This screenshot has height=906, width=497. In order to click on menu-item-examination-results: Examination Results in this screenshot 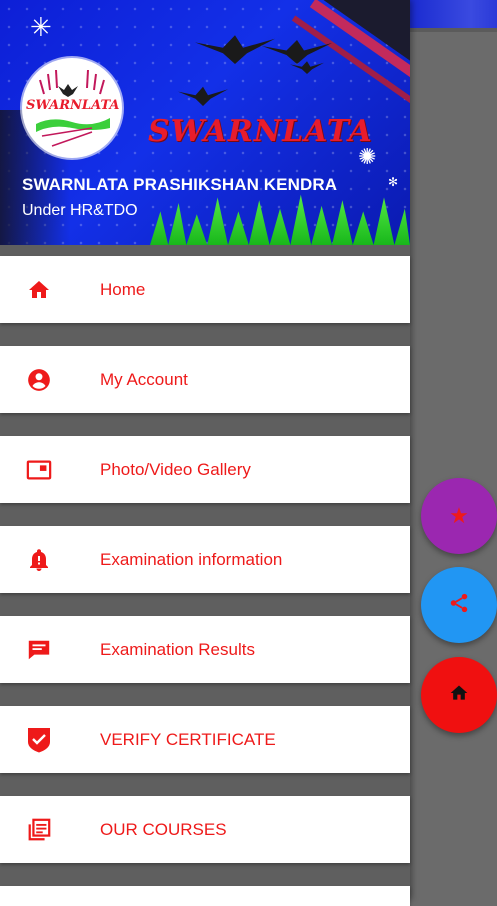, I will do `click(205, 649)`.